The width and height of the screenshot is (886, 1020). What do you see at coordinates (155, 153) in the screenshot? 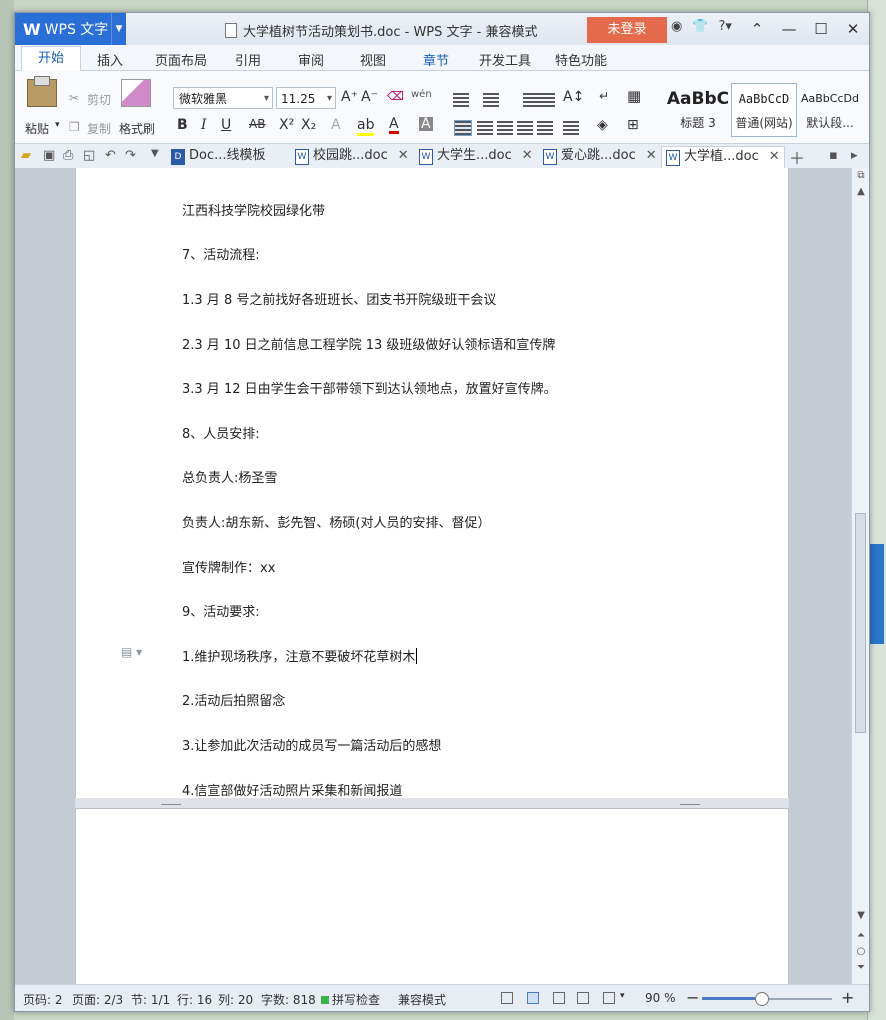
I see `quick-access-menu-icon: ▼` at bounding box center [155, 153].